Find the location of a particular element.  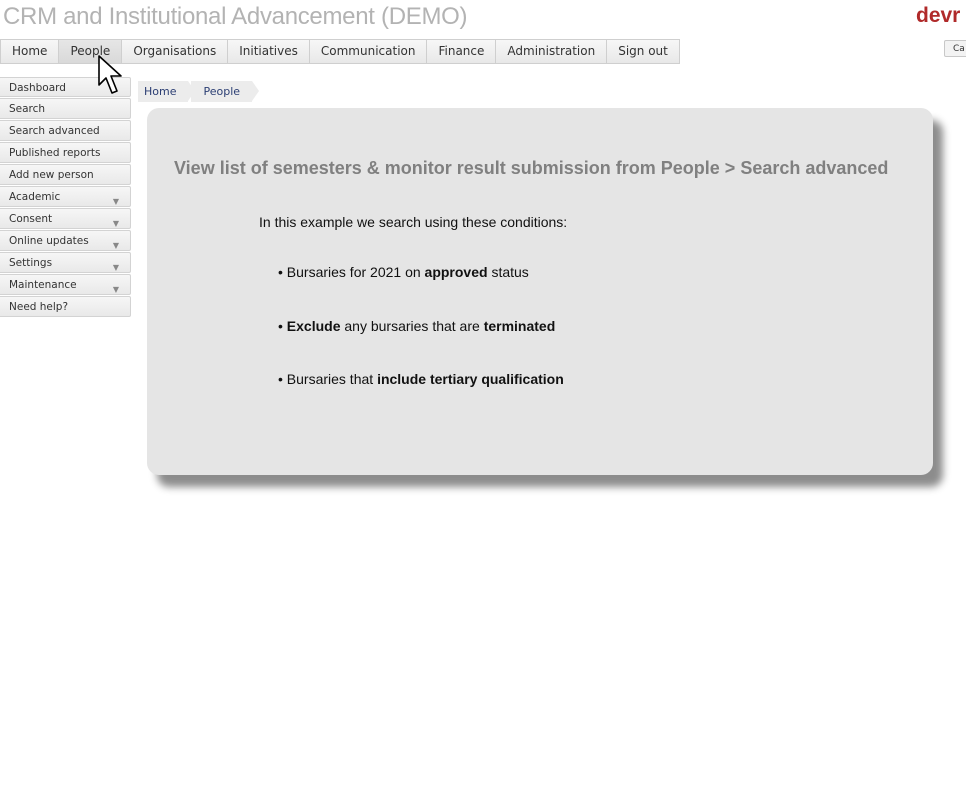

app-title: CRM and Institutional Advancement (DEMO) is located at coordinates (235, 16).